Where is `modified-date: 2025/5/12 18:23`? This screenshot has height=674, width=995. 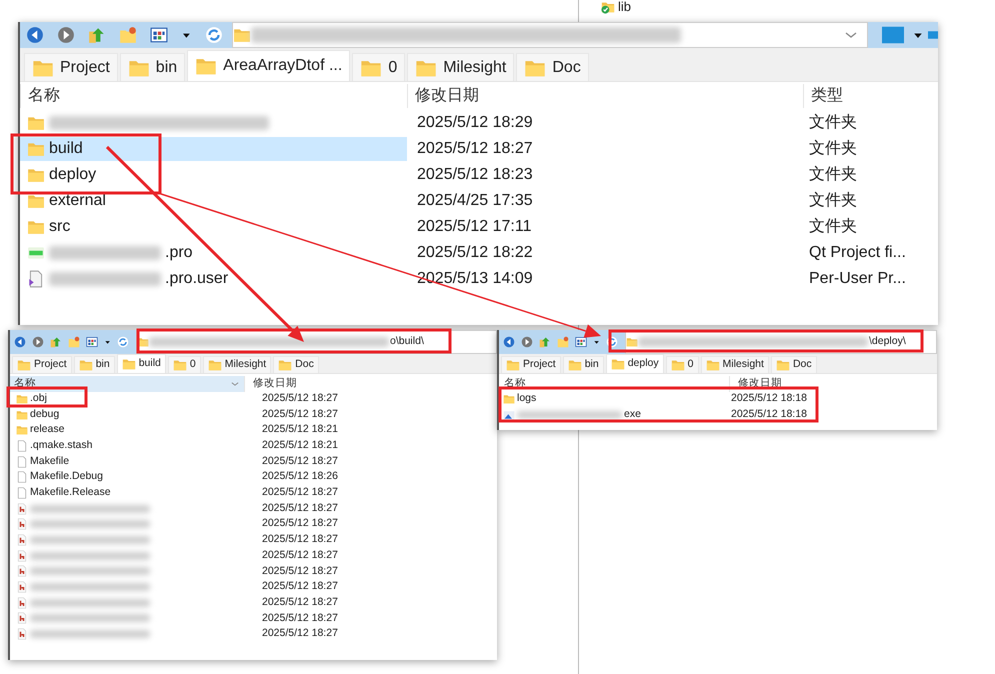 modified-date: 2025/5/12 18:23 is located at coordinates (475, 175).